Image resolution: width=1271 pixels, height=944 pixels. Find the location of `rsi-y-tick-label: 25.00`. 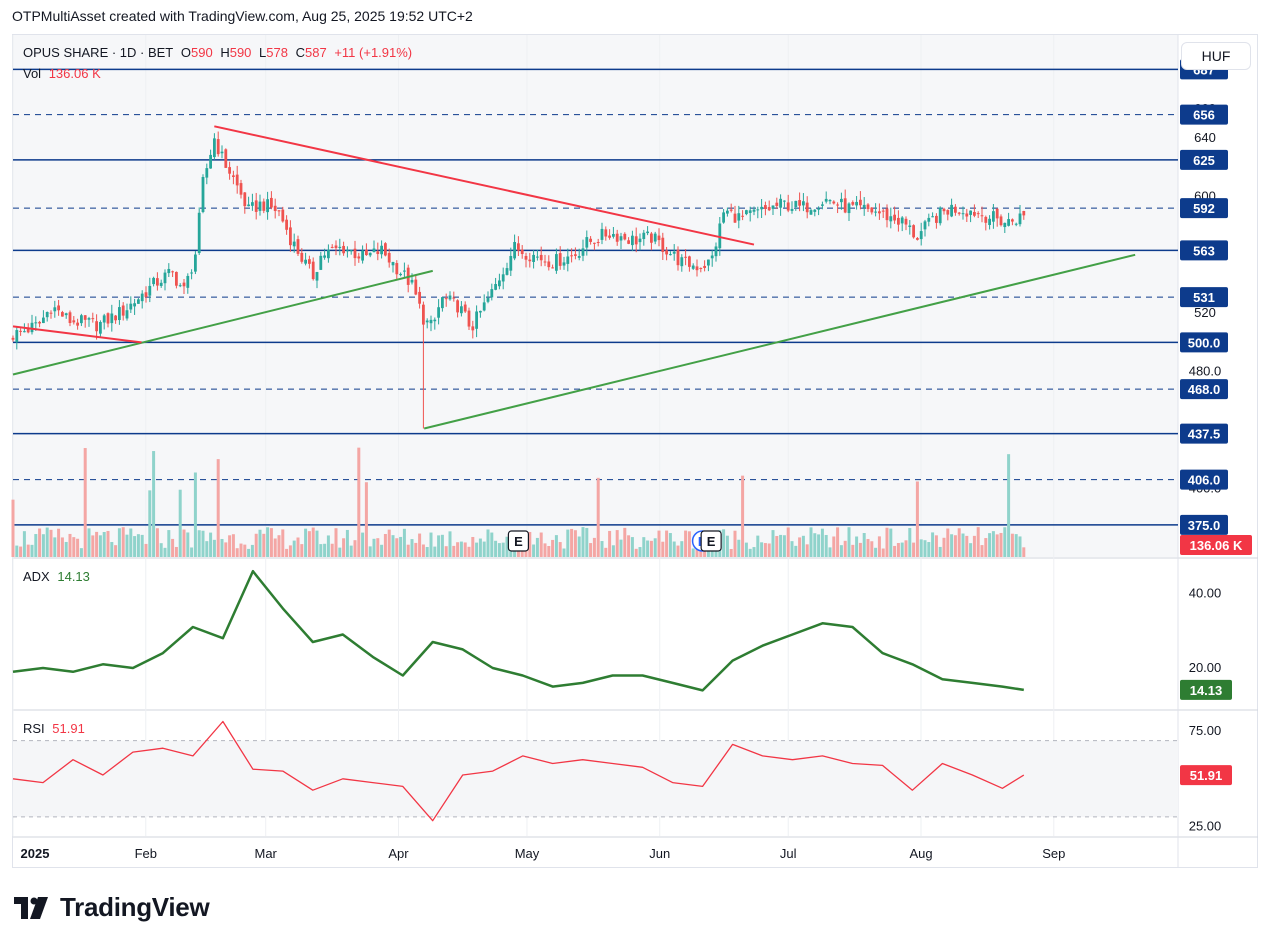

rsi-y-tick-label: 25.00 is located at coordinates (1205, 825).